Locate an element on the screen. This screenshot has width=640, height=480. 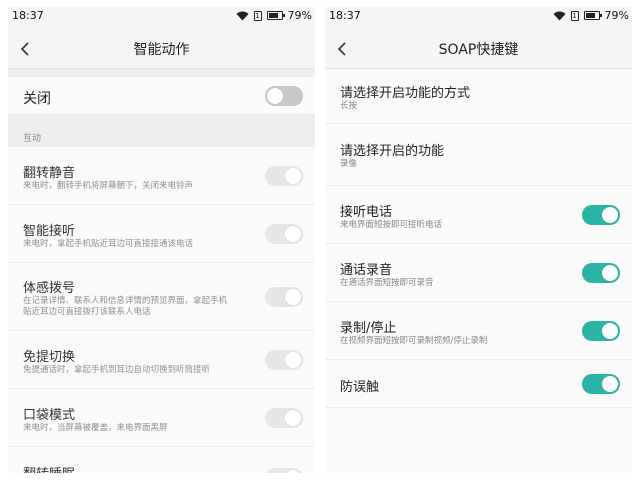
setting-value: 录像 is located at coordinates (349, 164).